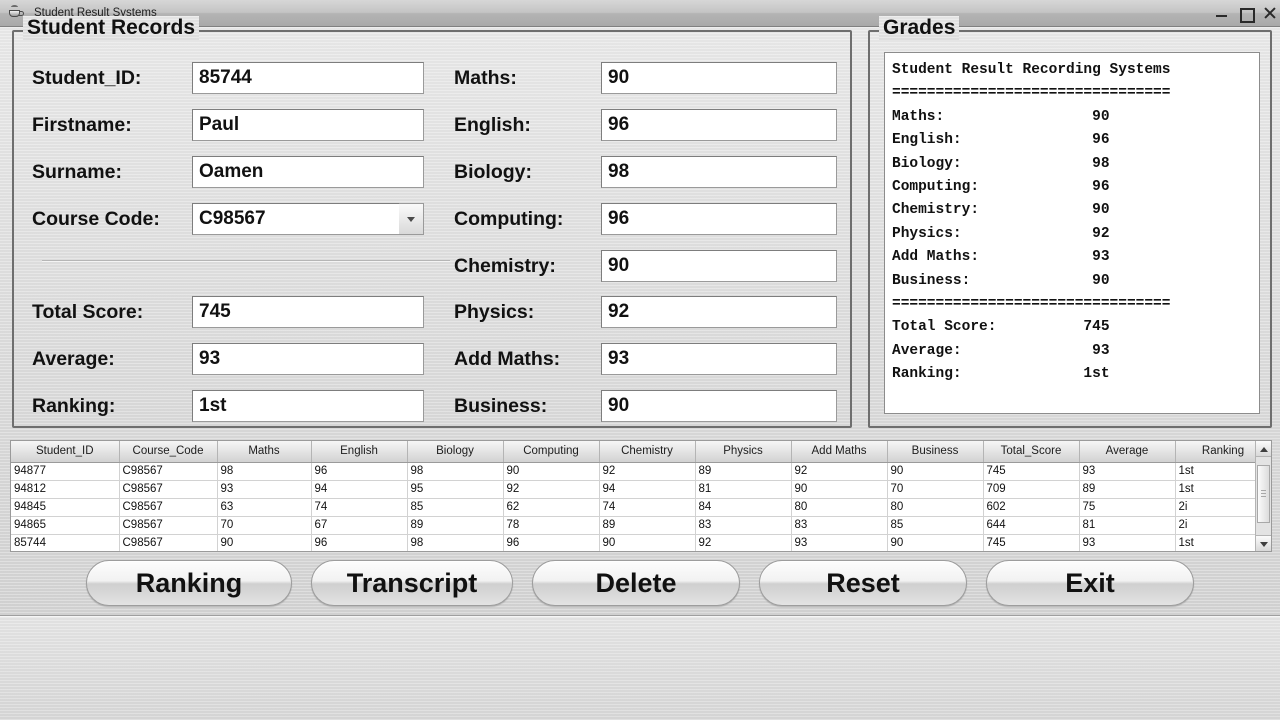  What do you see at coordinates (189, 583) in the screenshot?
I see `ranking-button: Ranking` at bounding box center [189, 583].